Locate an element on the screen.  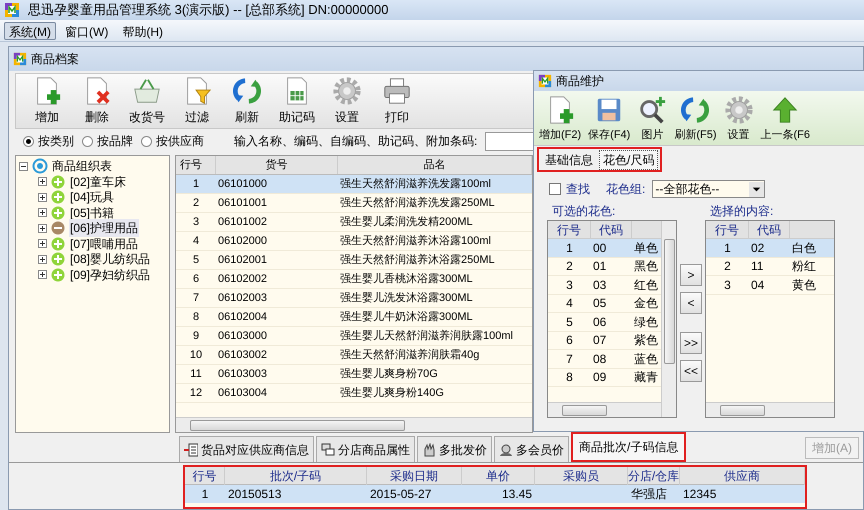
table-cell-text: 12345 is located at coordinates (700, 494).